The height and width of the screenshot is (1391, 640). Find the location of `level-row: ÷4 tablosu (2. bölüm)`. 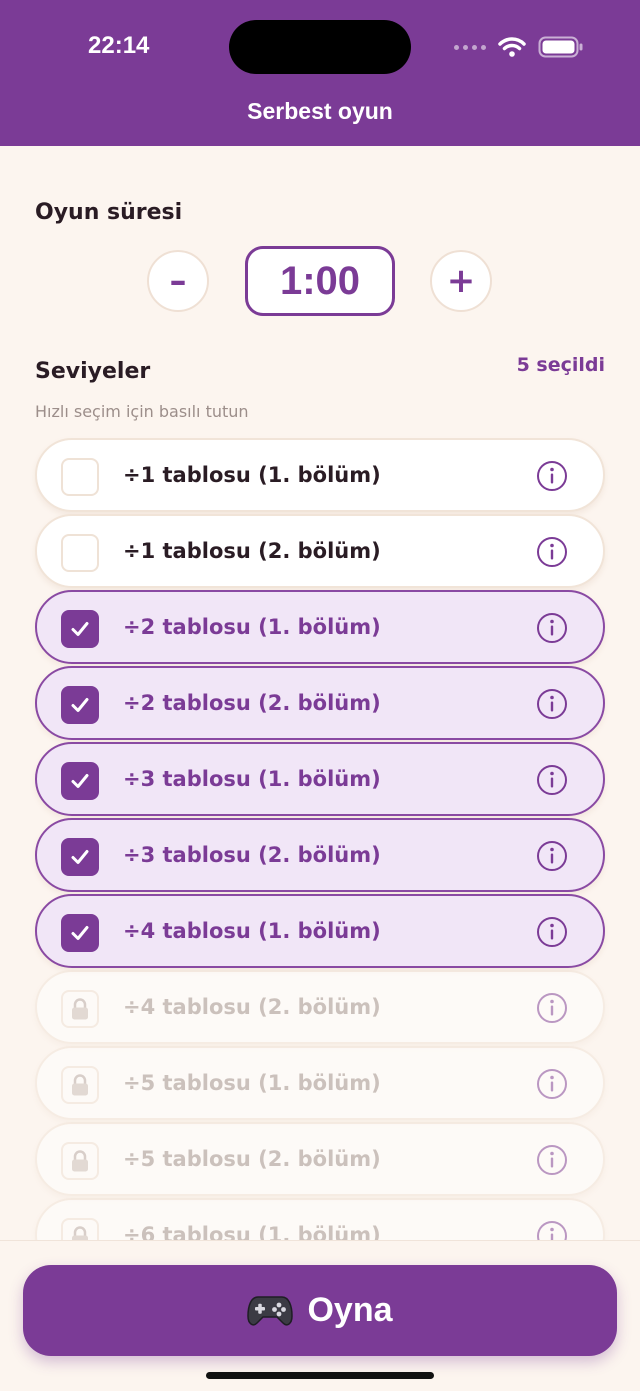

level-row: ÷4 tablosu (2. bölüm) is located at coordinates (320, 1007).